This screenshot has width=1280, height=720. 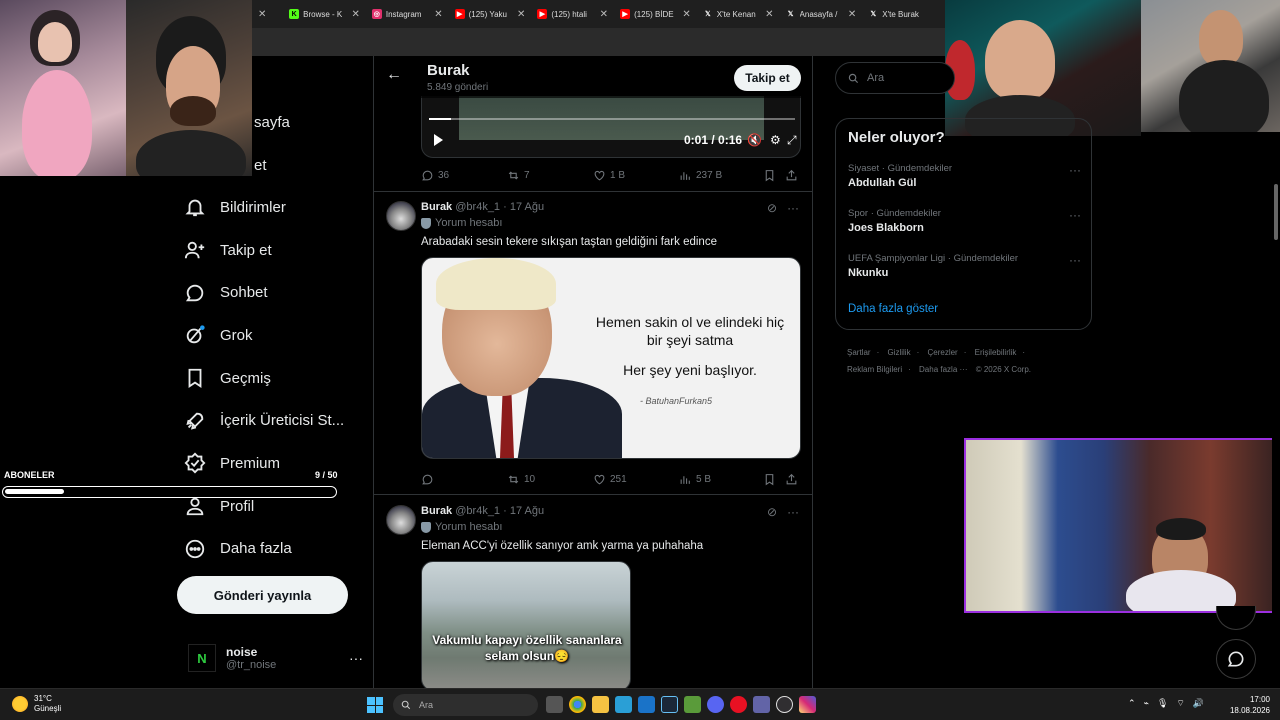 What do you see at coordinates (1180, 703) in the screenshot?
I see `wifi-icon: ⌔` at bounding box center [1180, 703].